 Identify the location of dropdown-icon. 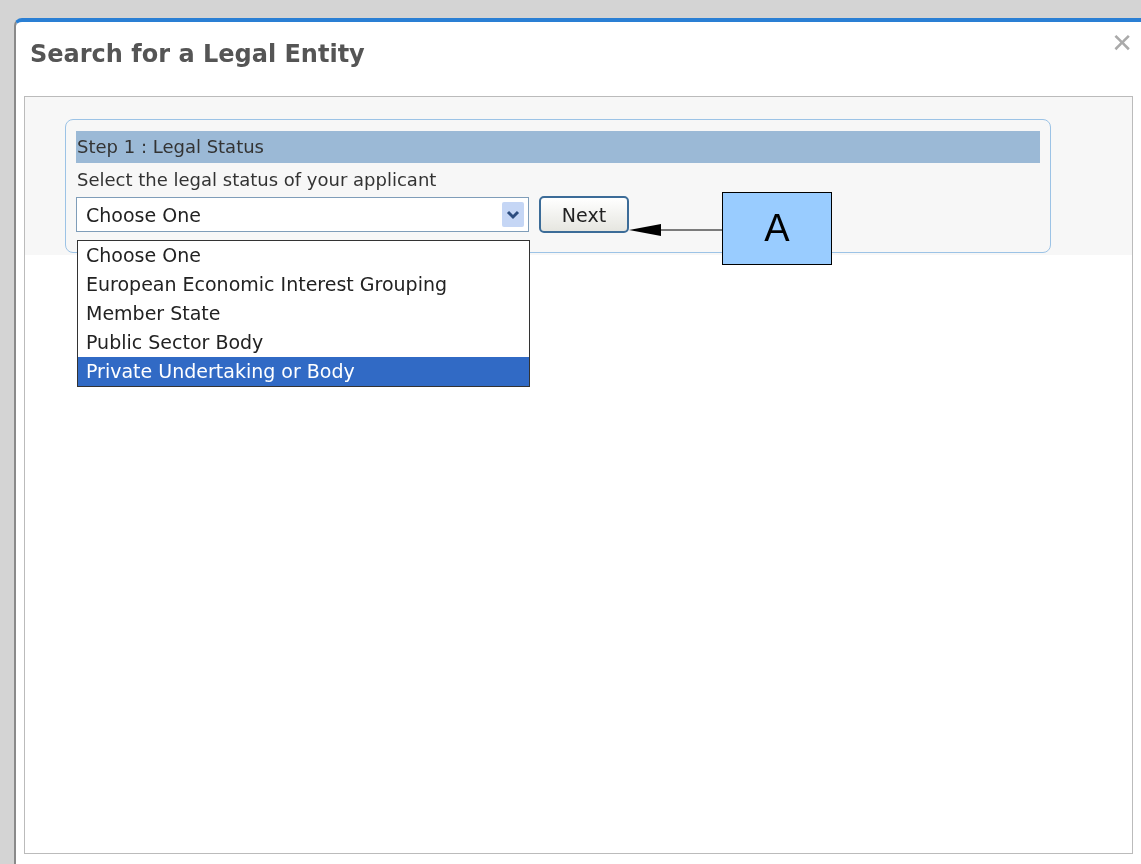
(513, 214).